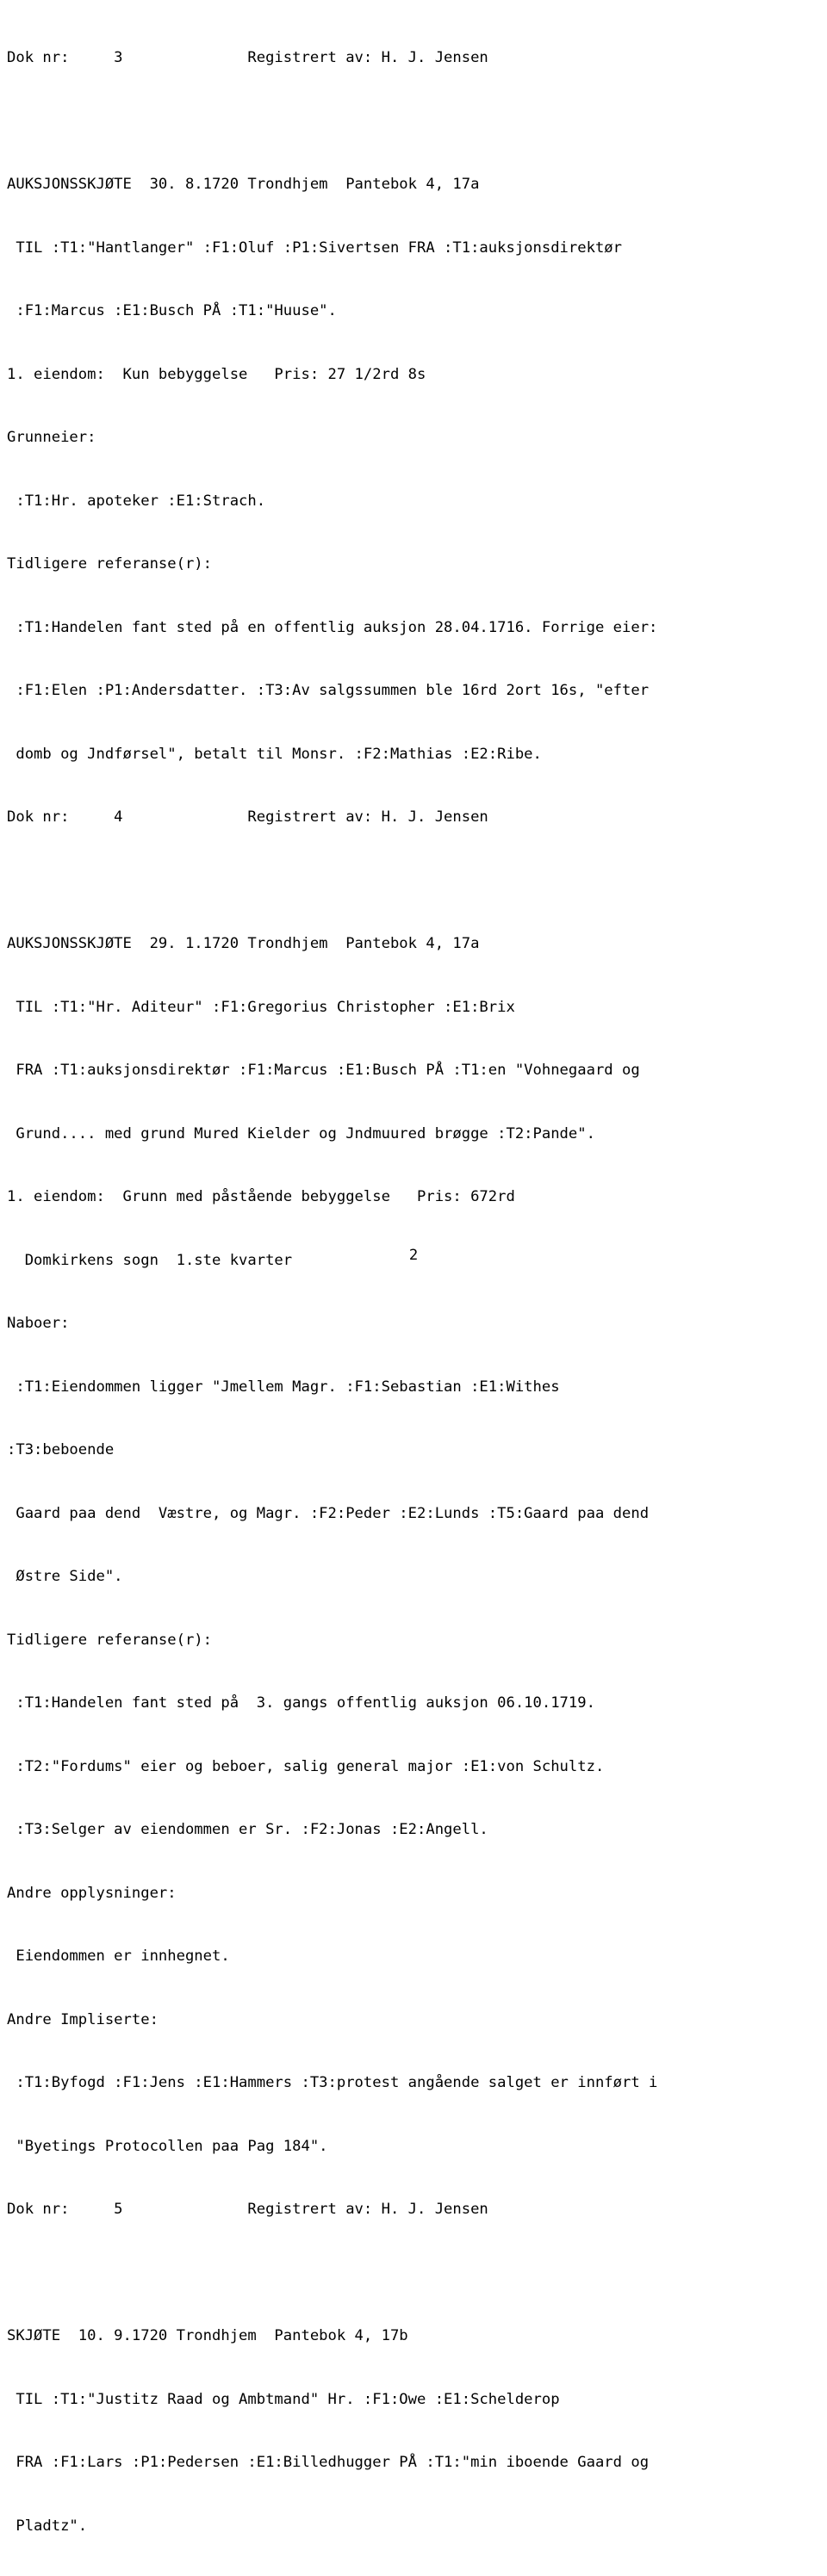 The height and width of the screenshot is (2576, 827). I want to click on text-line: Eiendommen er innhegnet., so click(118, 1956).